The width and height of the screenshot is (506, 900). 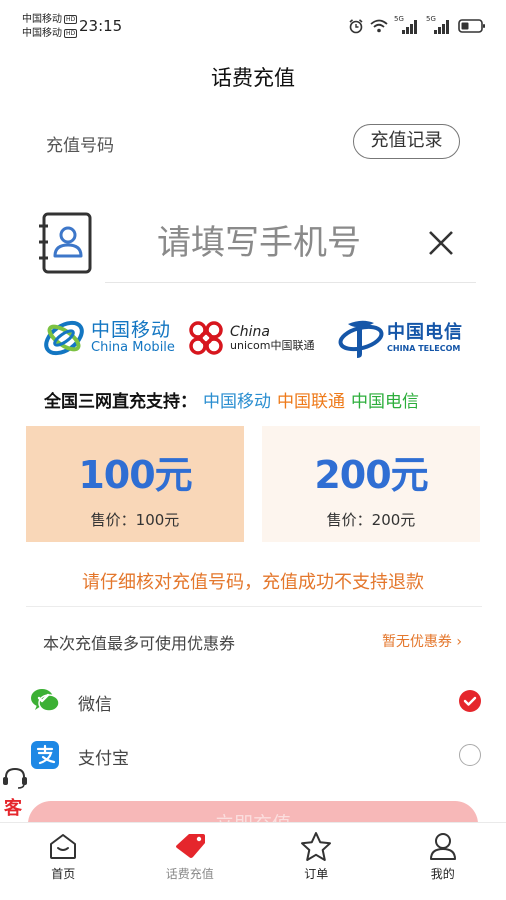 What do you see at coordinates (64, 338) in the screenshot?
I see `china-mobile-swirl-icon` at bounding box center [64, 338].